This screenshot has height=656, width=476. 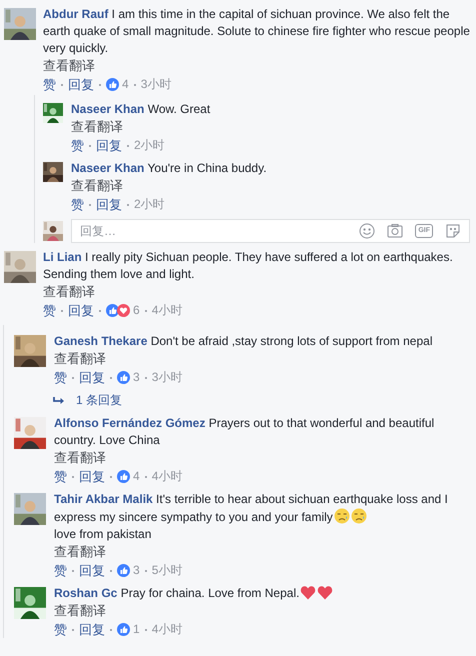 What do you see at coordinates (256, 31) in the screenshot?
I see `comment-text: Abdur Rauf I am this time in the capital of sichuan province. We also felt the earth quake of small magnitude. Solute to chinese fire fighter who rescue people very quickly.` at bounding box center [256, 31].